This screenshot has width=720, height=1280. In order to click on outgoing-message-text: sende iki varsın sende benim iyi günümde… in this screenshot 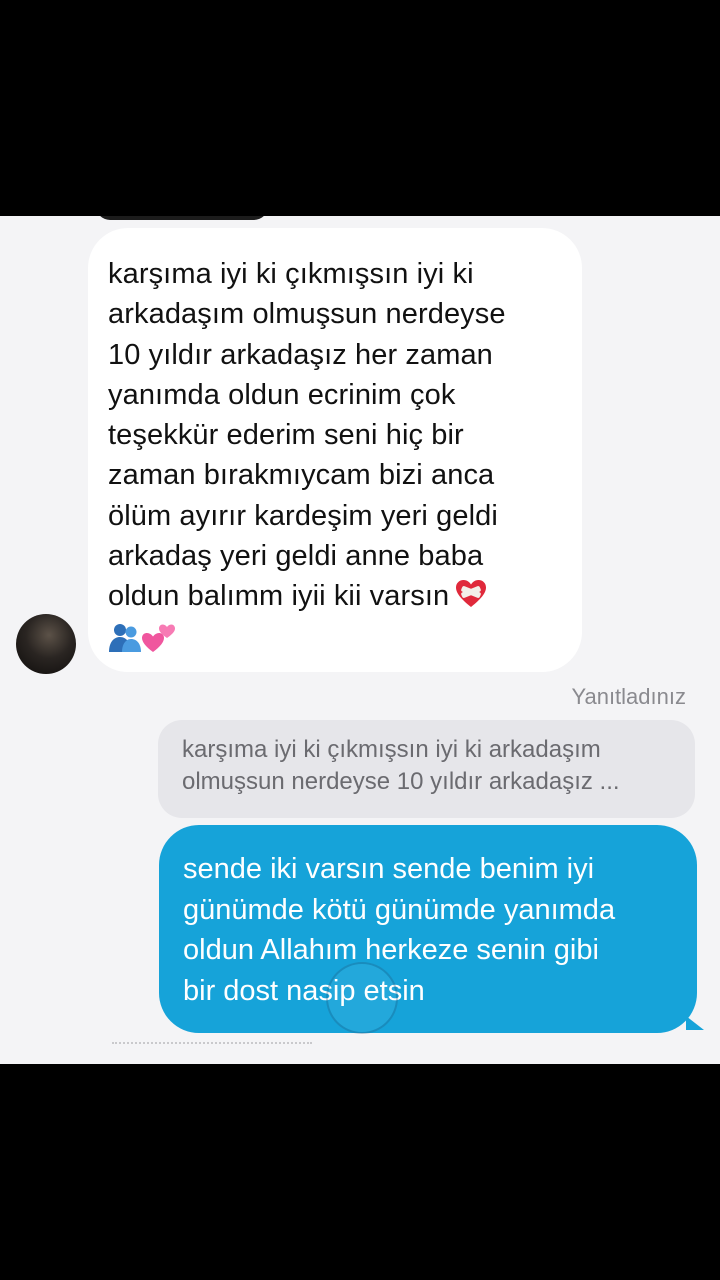, I will do `click(399, 930)`.